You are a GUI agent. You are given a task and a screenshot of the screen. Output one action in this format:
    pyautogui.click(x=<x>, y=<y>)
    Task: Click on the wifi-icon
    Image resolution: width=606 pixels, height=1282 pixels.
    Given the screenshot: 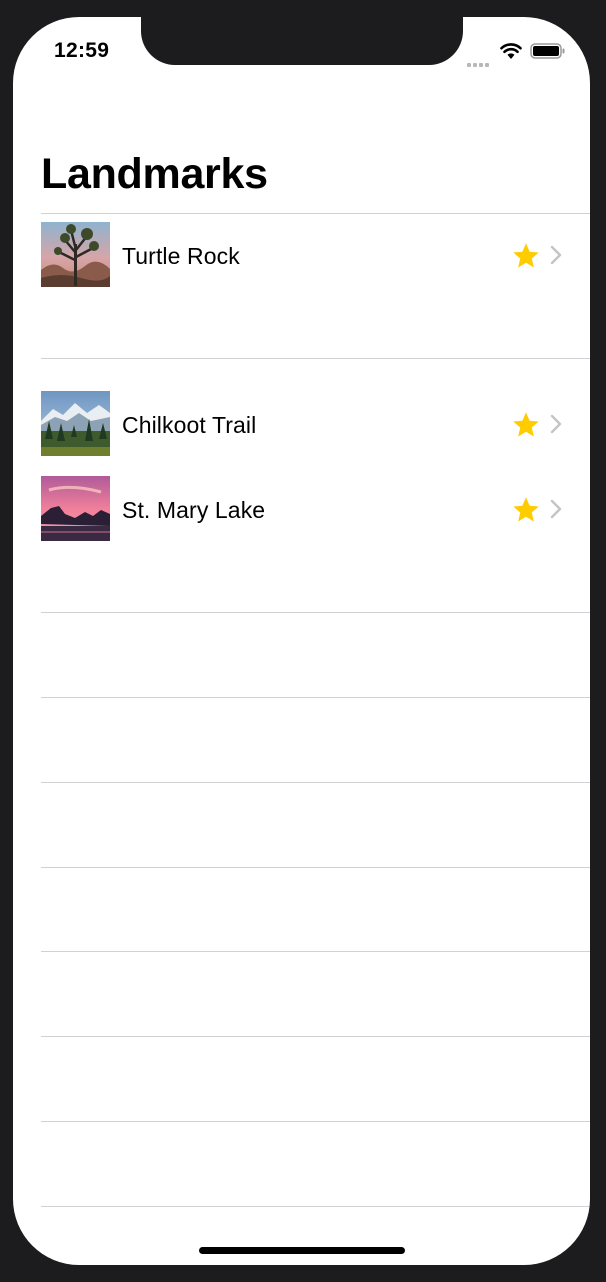 What is the action you would take?
    pyautogui.click(x=511, y=51)
    